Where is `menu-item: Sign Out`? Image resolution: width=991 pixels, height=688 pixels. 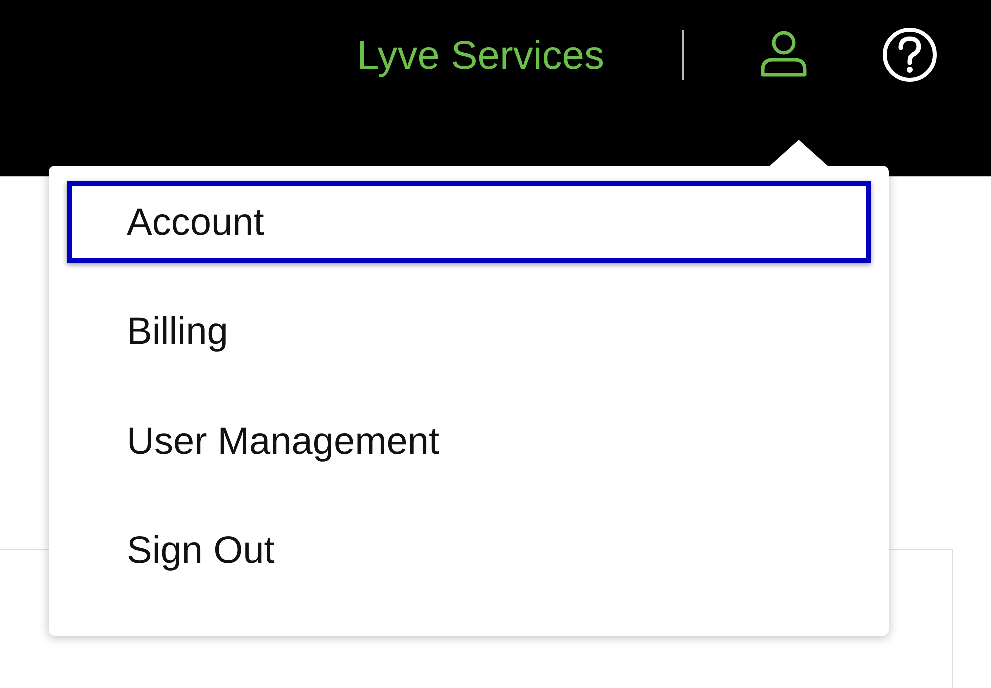 menu-item: Sign Out is located at coordinates (469, 551).